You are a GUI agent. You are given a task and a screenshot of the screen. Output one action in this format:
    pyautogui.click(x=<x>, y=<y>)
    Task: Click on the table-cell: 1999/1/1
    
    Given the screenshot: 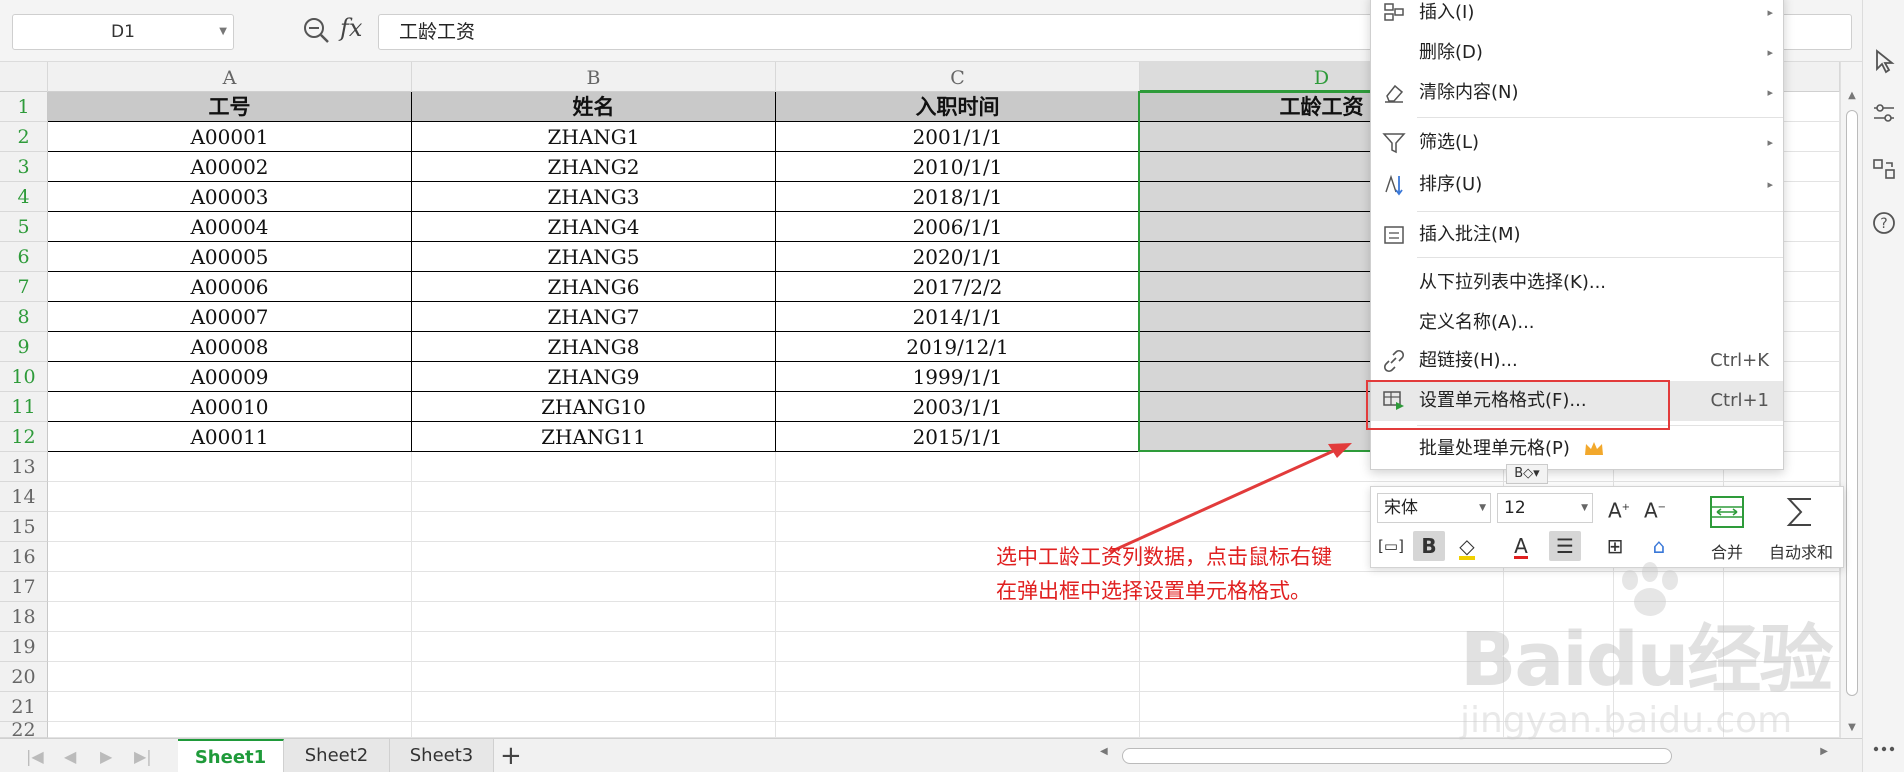 What is the action you would take?
    pyautogui.click(x=958, y=377)
    